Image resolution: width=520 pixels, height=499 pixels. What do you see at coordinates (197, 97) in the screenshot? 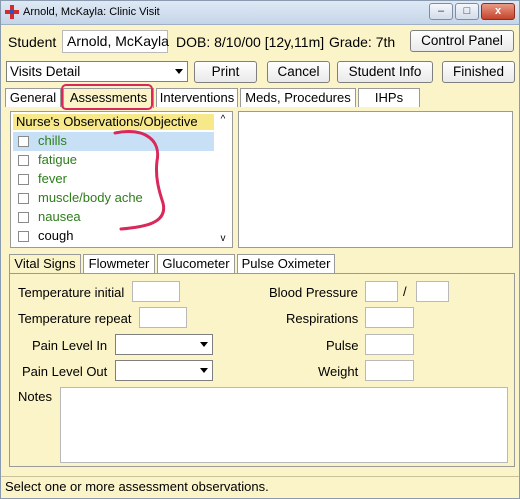
I see `tab-interventions: Interventions` at bounding box center [197, 97].